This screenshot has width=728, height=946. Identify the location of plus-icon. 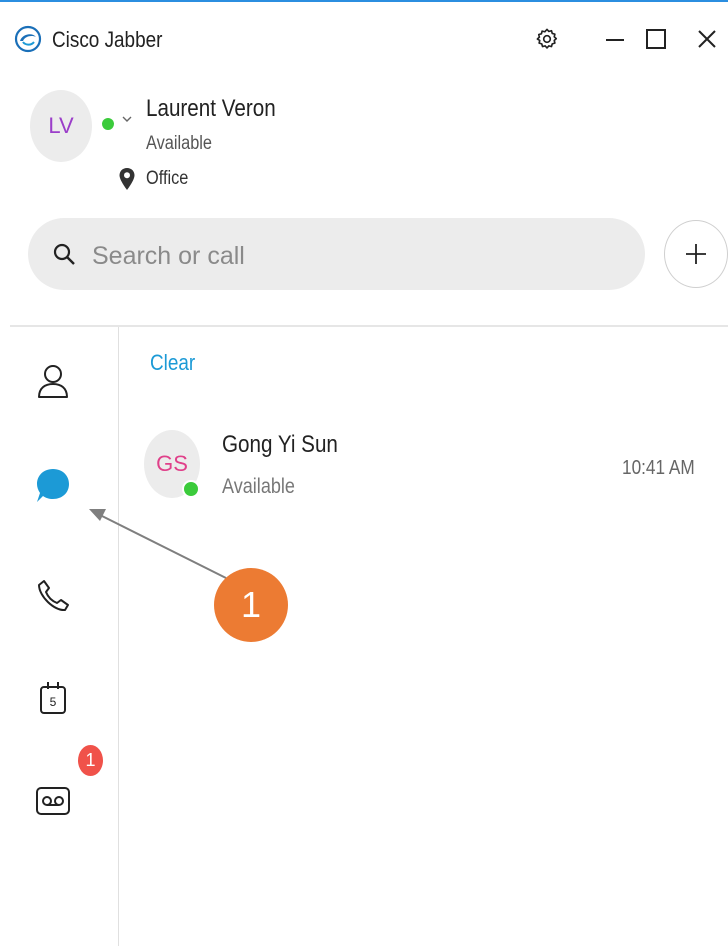
(696, 254).